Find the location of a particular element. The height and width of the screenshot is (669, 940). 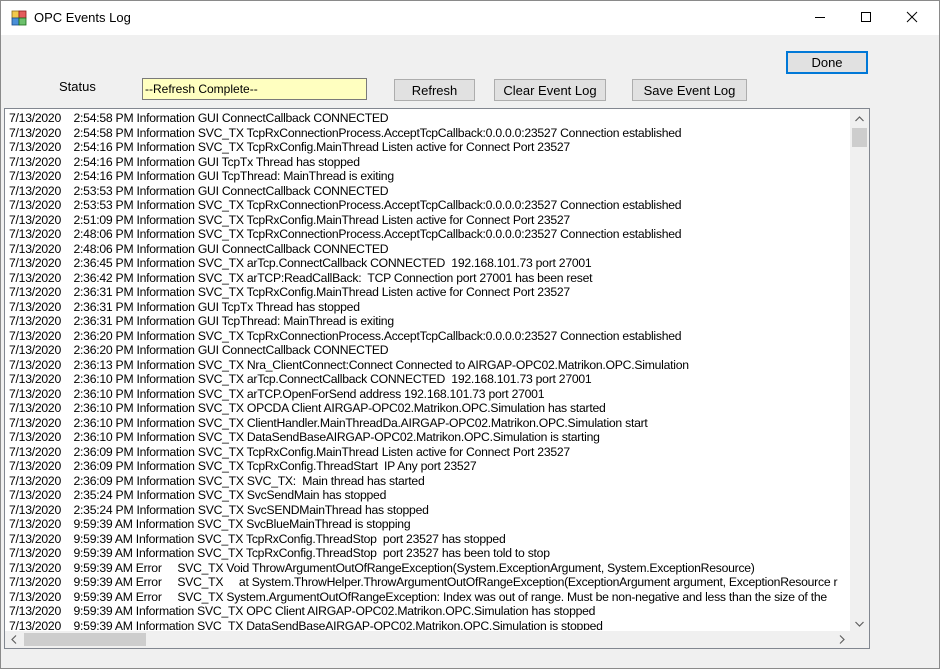

chevron-left-icon is located at coordinates (13, 640).